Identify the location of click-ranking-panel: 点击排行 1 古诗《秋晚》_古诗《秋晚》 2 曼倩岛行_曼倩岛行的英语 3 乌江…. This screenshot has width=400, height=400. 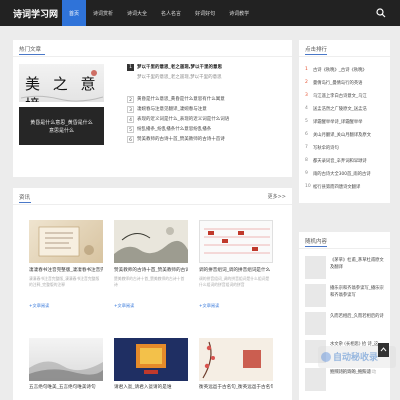
(344, 121).